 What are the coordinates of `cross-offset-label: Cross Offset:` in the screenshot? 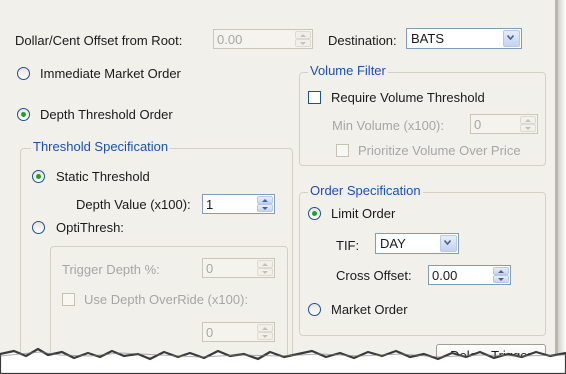 It's located at (374, 275).